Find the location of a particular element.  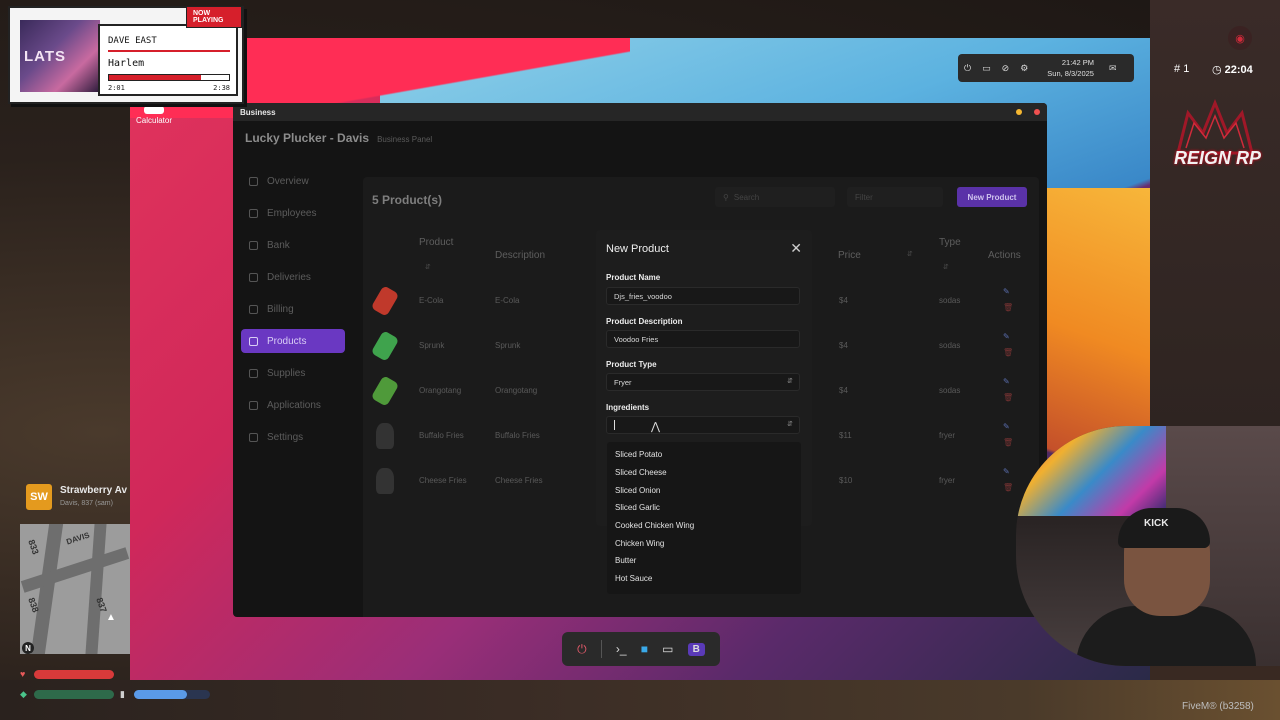

now-playing-badge: NOW PLAYING is located at coordinates (214, 17).